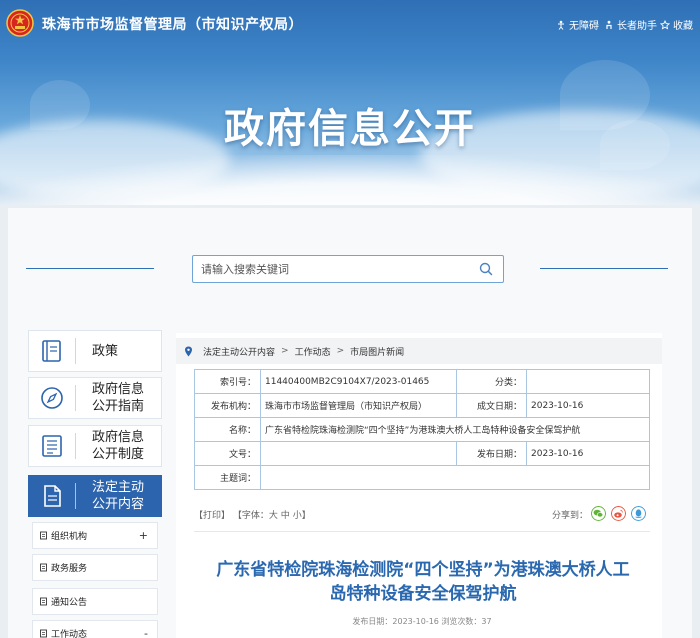 The width and height of the screenshot is (700, 638). What do you see at coordinates (358, 405) in the screenshot?
I see `meta-value: 珠海市市场监督管理局（市知识产权局）` at bounding box center [358, 405].